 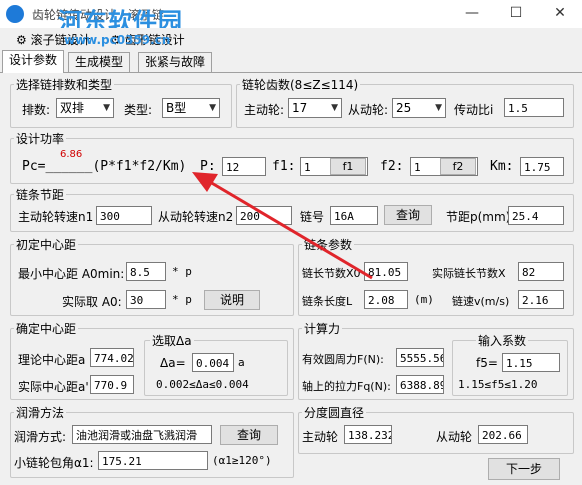 I want to click on f5-field: 1.15, so click(x=531, y=362).